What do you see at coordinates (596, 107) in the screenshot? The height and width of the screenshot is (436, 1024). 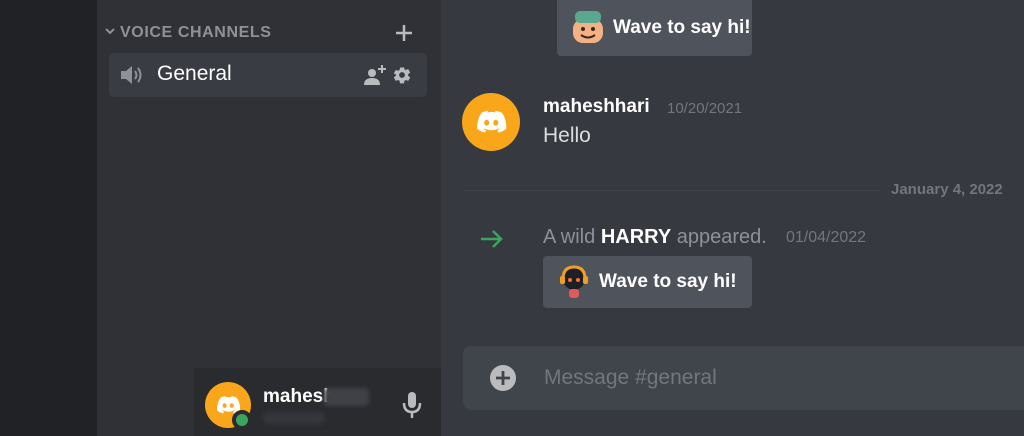 I see `message-author: maheshhari` at bounding box center [596, 107].